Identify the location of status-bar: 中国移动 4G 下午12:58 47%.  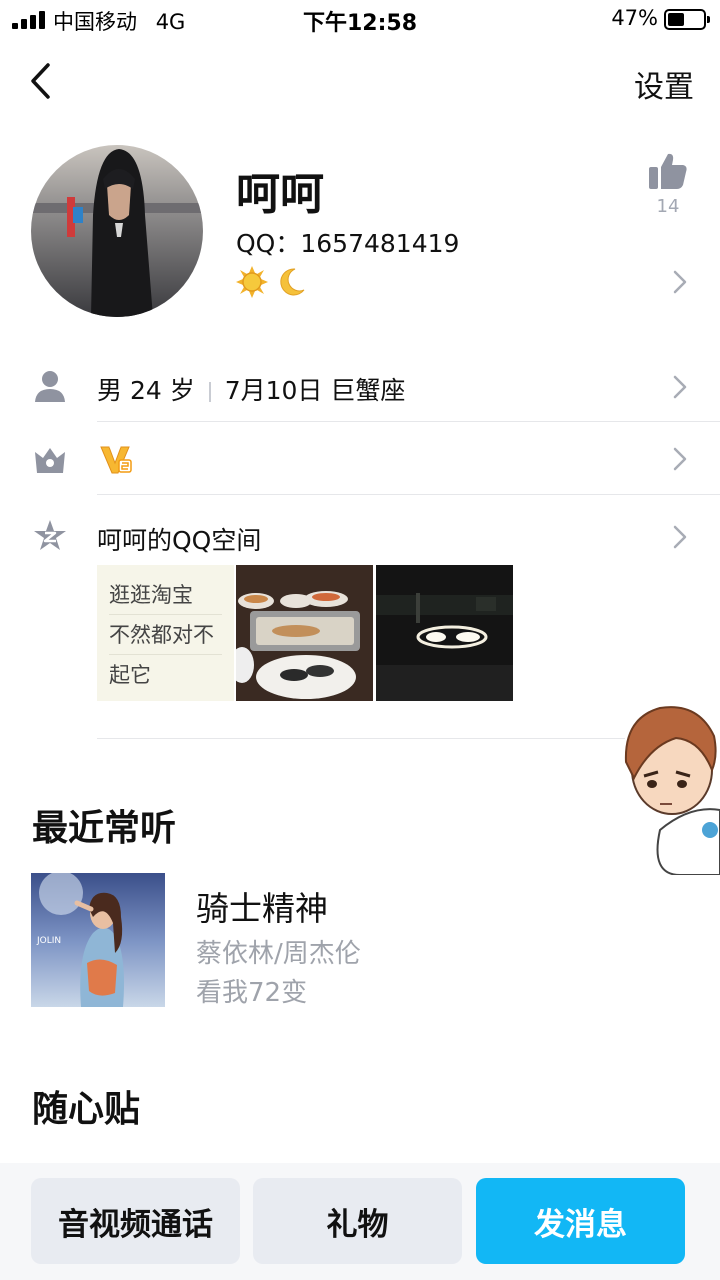
(360, 20).